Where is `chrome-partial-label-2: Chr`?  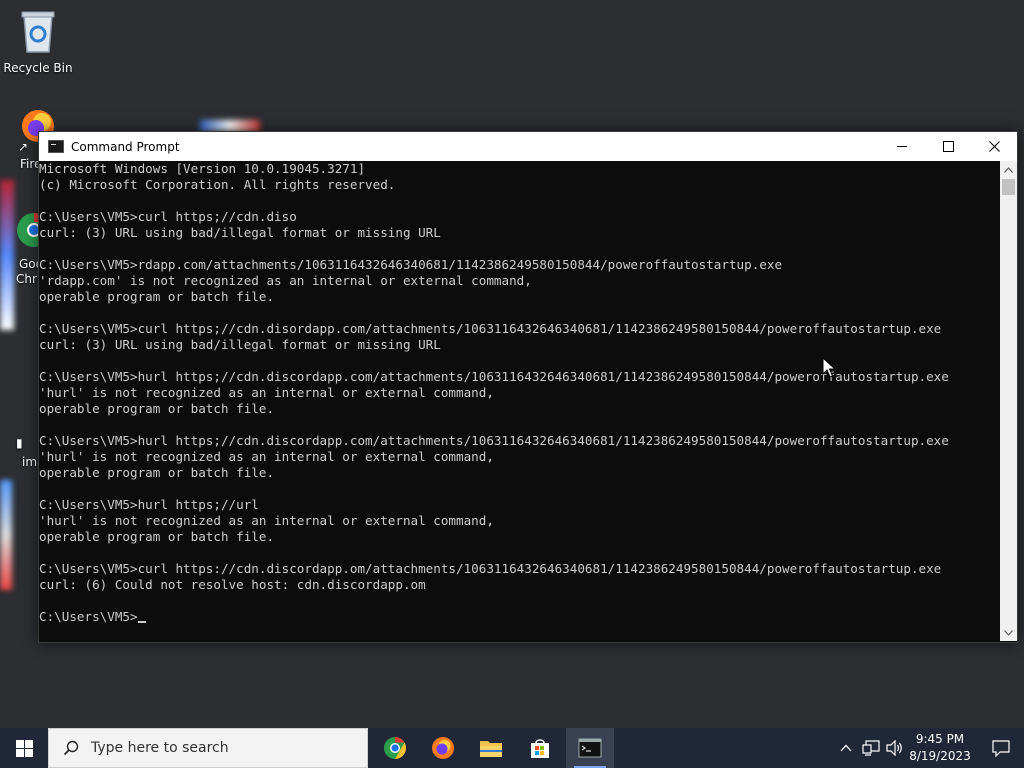 chrome-partial-label-2: Chr is located at coordinates (26, 279).